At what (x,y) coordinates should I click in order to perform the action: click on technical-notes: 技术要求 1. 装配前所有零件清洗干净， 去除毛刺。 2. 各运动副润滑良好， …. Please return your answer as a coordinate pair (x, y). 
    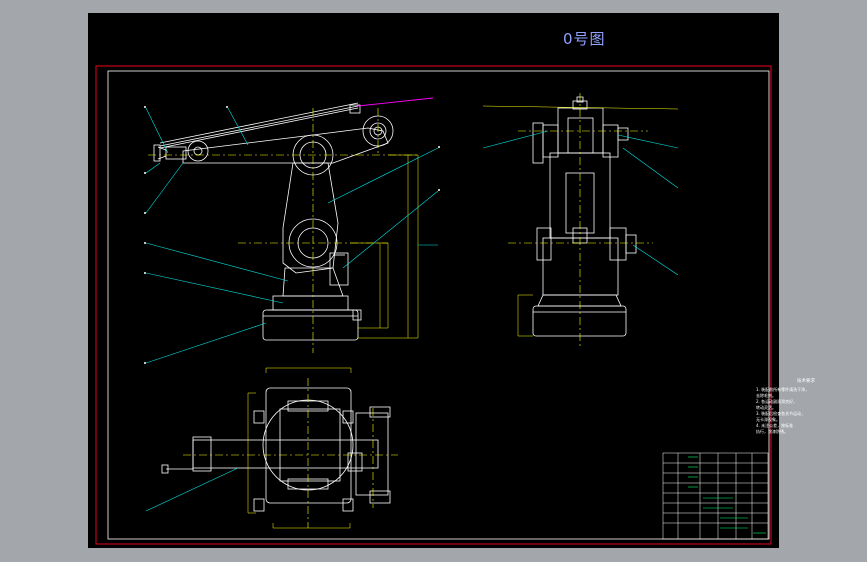
    Looking at the image, I should click on (806, 407).